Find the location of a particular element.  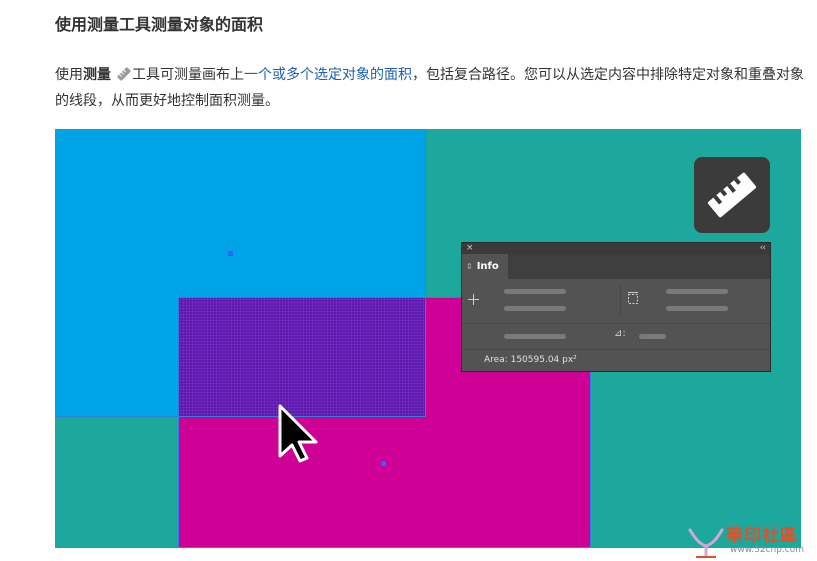

grip-icon: ⇕ is located at coordinates (469, 266).